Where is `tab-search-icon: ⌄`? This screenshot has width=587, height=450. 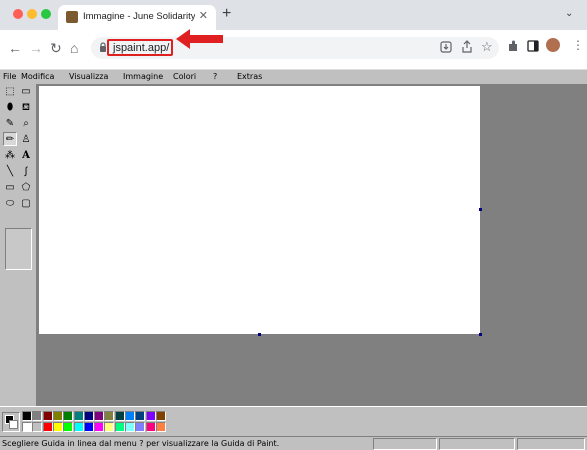 tab-search-icon: ⌄ is located at coordinates (569, 13).